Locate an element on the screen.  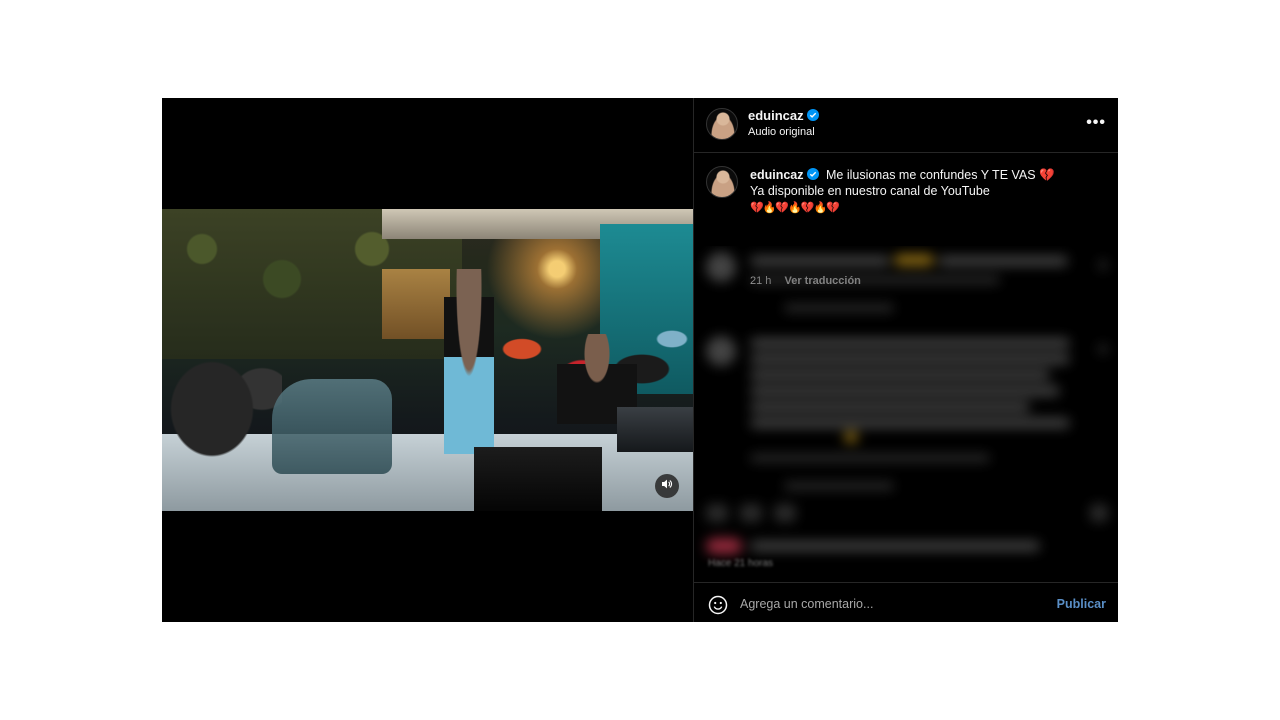
publish-button: Publicar is located at coordinates (1081, 604).